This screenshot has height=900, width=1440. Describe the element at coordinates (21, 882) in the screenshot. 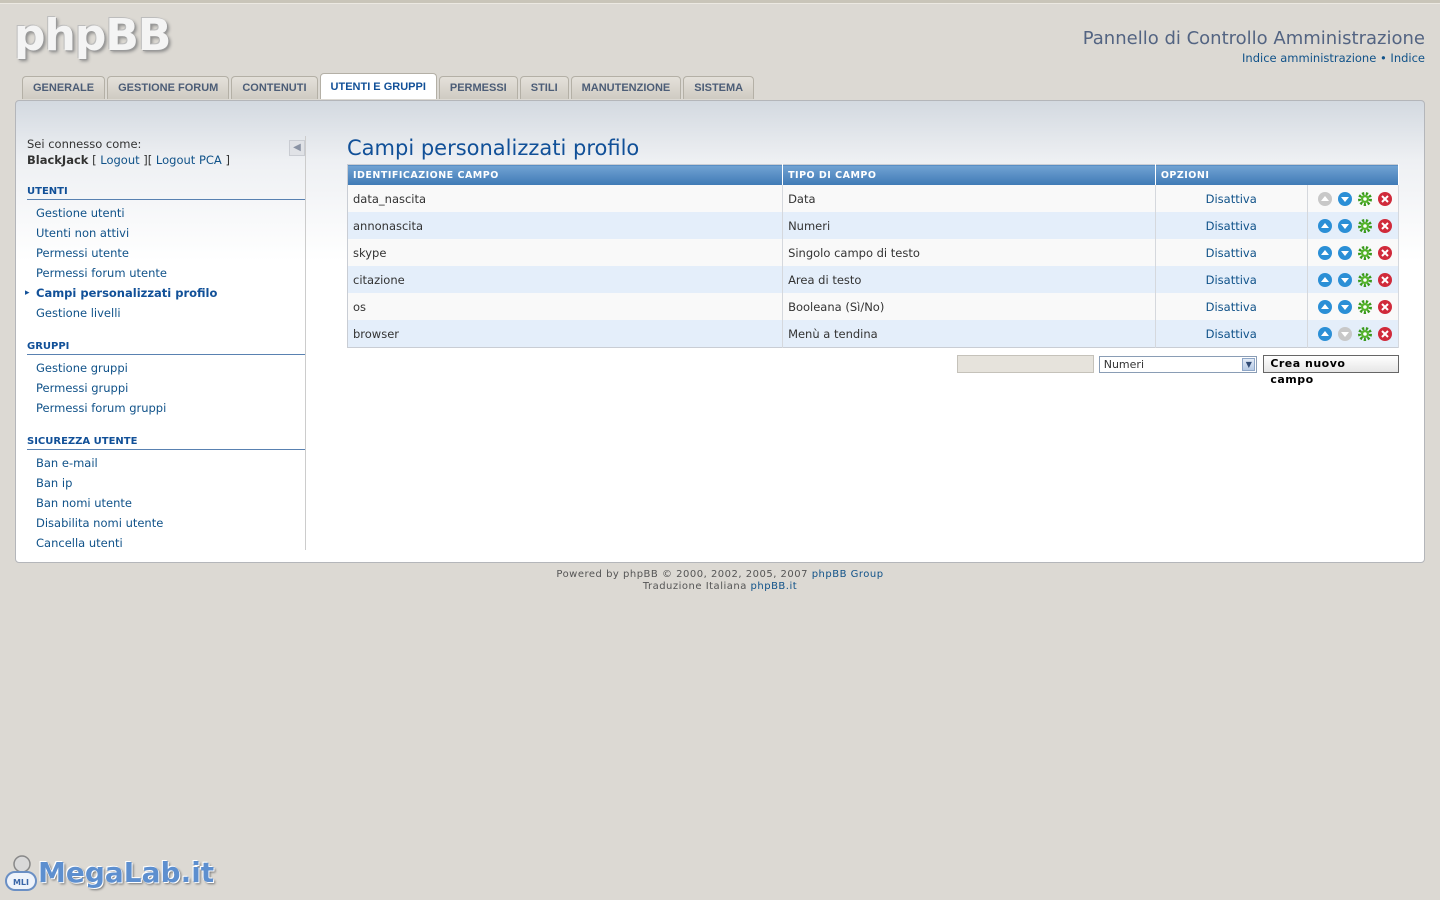

I see `watermark-badge: MLI` at that location.